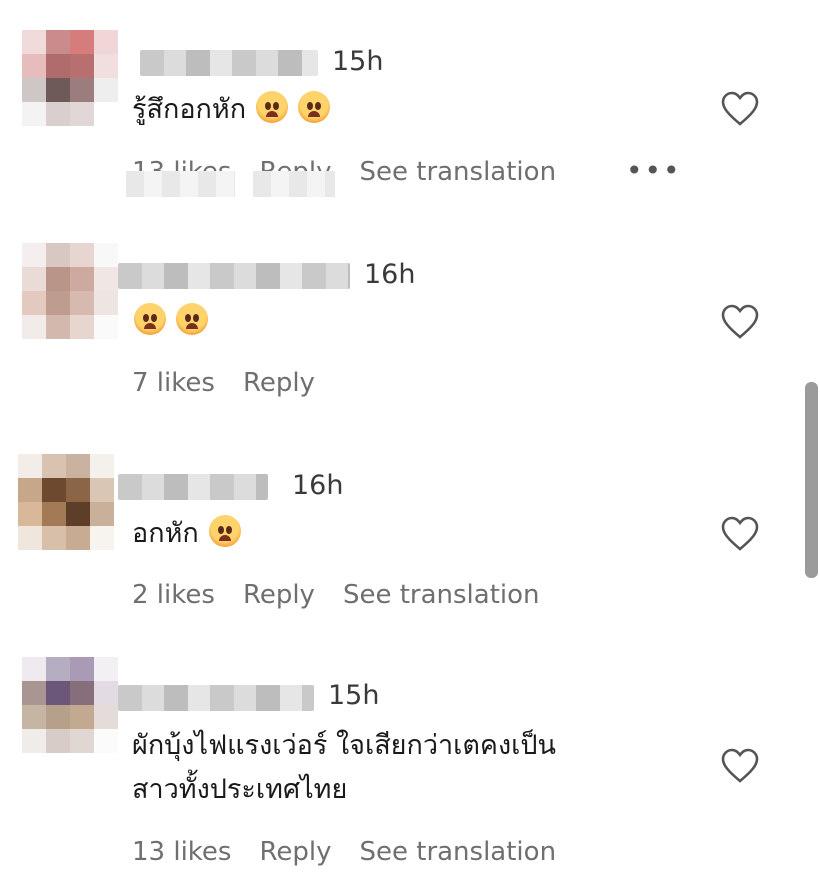  Describe the element at coordinates (173, 595) in the screenshot. I see `likes-count: 2 likes` at that location.